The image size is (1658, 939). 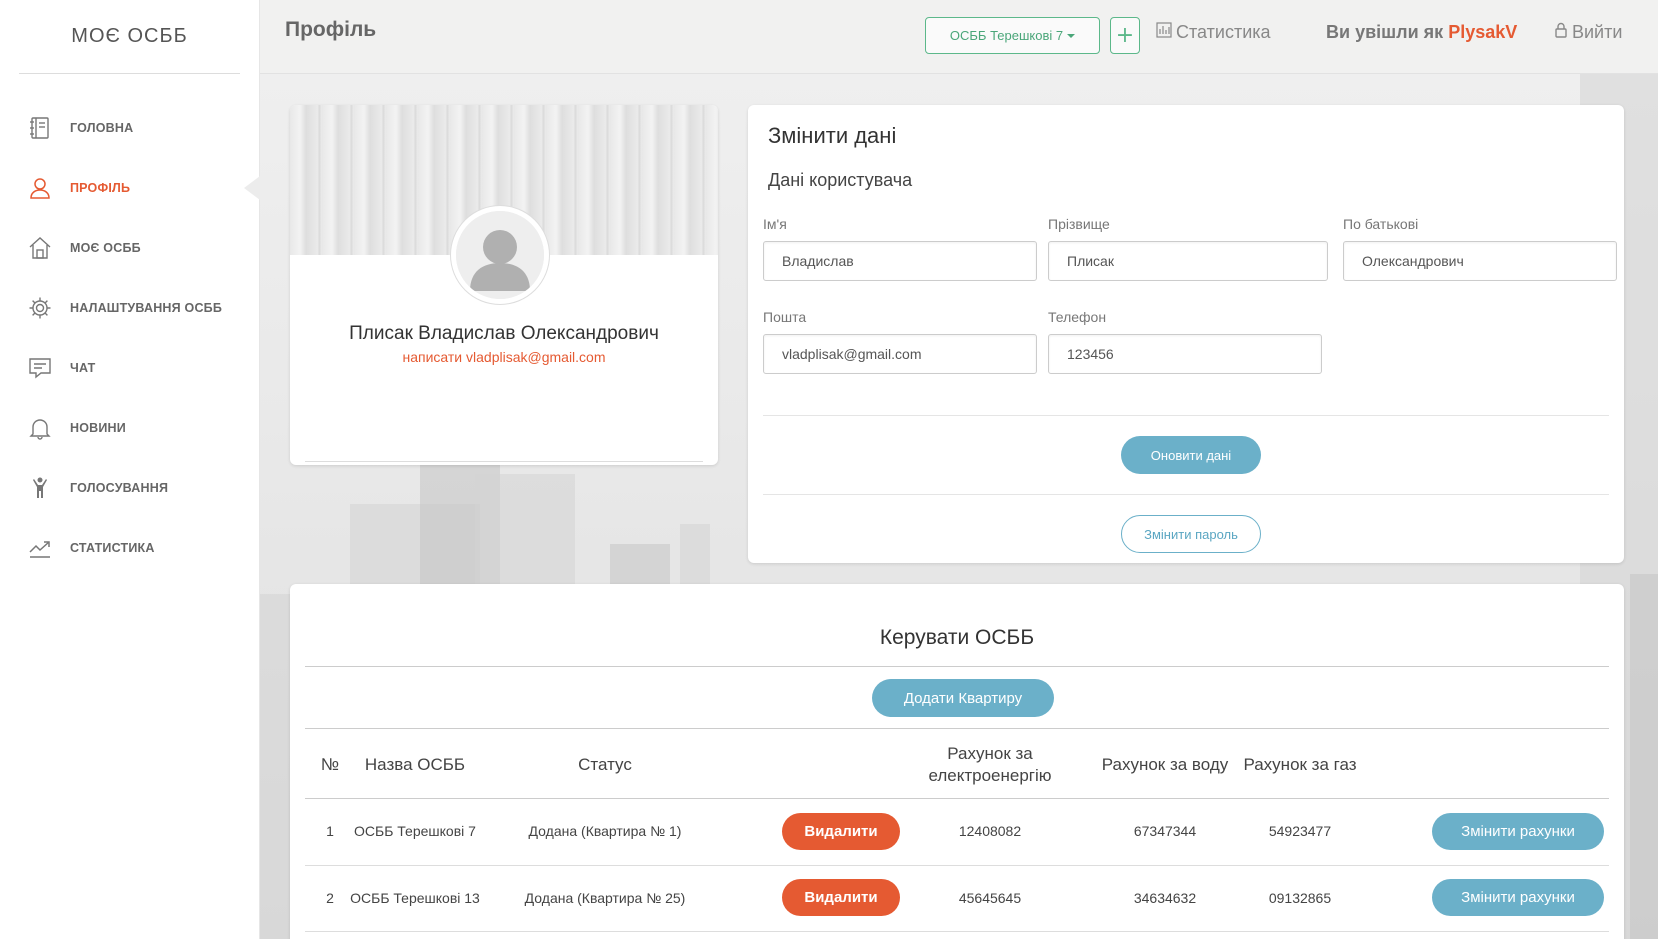 What do you see at coordinates (331, 29) in the screenshot?
I see `page-title: Профіль` at bounding box center [331, 29].